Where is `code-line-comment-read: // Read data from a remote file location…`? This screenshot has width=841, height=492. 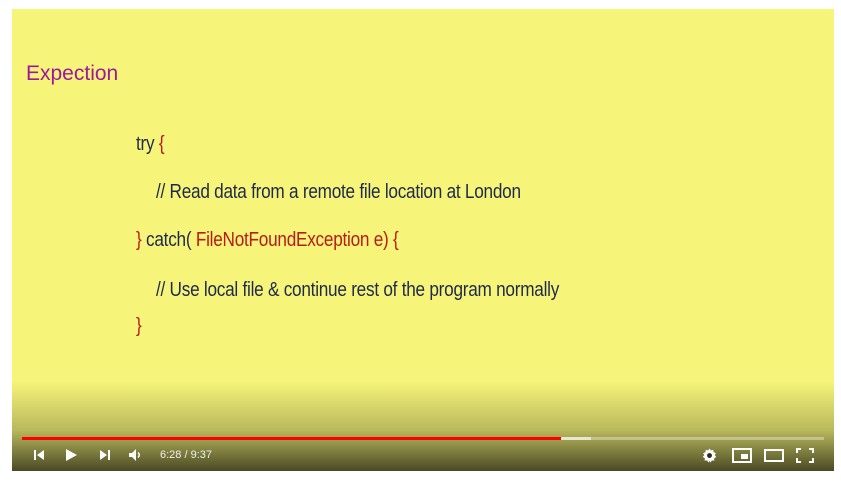 code-line-comment-read: // Read data from a remote file location… is located at coordinates (338, 192).